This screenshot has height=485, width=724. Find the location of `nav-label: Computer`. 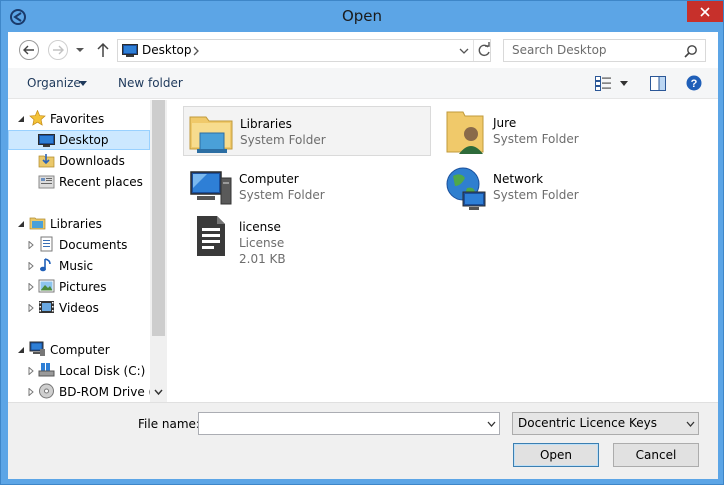

nav-label: Computer is located at coordinates (80, 350).